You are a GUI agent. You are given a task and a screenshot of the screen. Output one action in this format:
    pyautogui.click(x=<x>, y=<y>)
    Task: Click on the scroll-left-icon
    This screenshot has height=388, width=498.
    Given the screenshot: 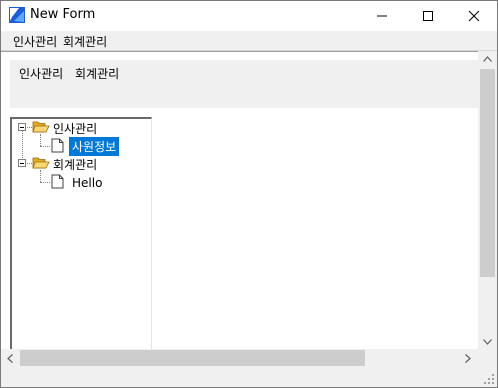 What is the action you would take?
    pyautogui.click(x=10, y=360)
    